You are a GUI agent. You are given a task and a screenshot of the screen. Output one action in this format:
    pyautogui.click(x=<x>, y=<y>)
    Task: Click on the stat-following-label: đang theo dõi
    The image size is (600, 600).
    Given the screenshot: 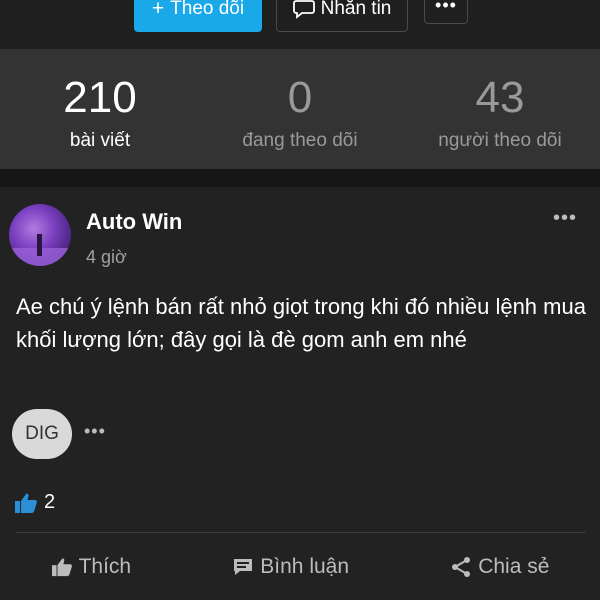 What is the action you would take?
    pyautogui.click(x=300, y=140)
    